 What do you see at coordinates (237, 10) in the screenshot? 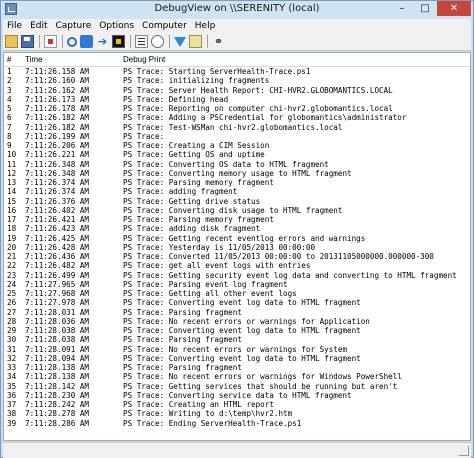
I see `title-bar: DebugView on \\SERENITY (local) – □ ✕` at bounding box center [237, 10].